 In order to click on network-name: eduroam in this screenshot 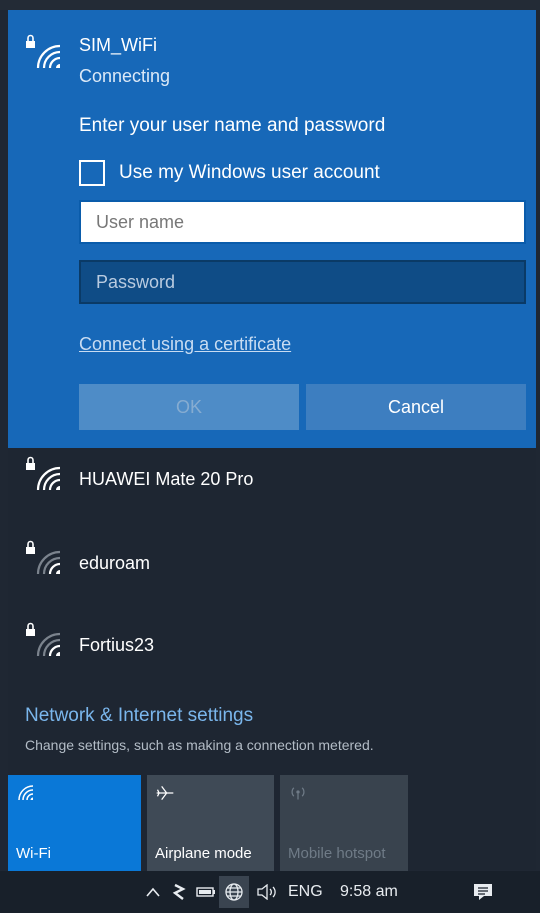, I will do `click(115, 563)`.